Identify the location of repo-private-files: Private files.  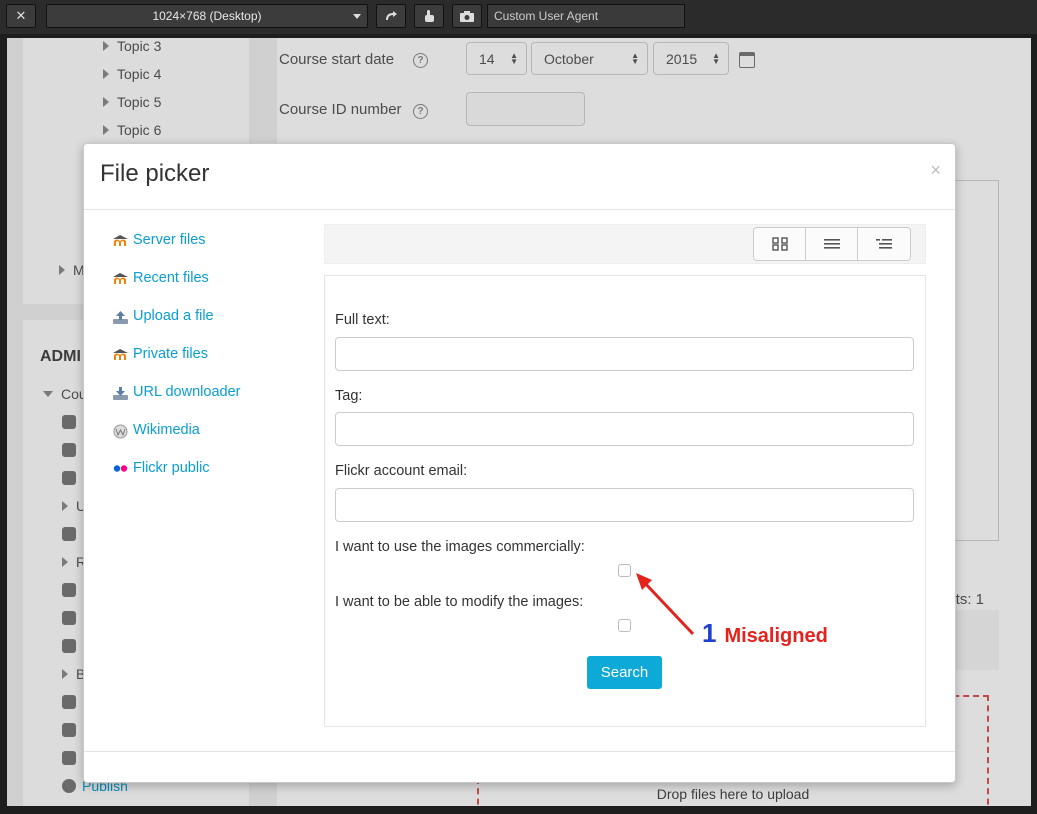
(160, 354).